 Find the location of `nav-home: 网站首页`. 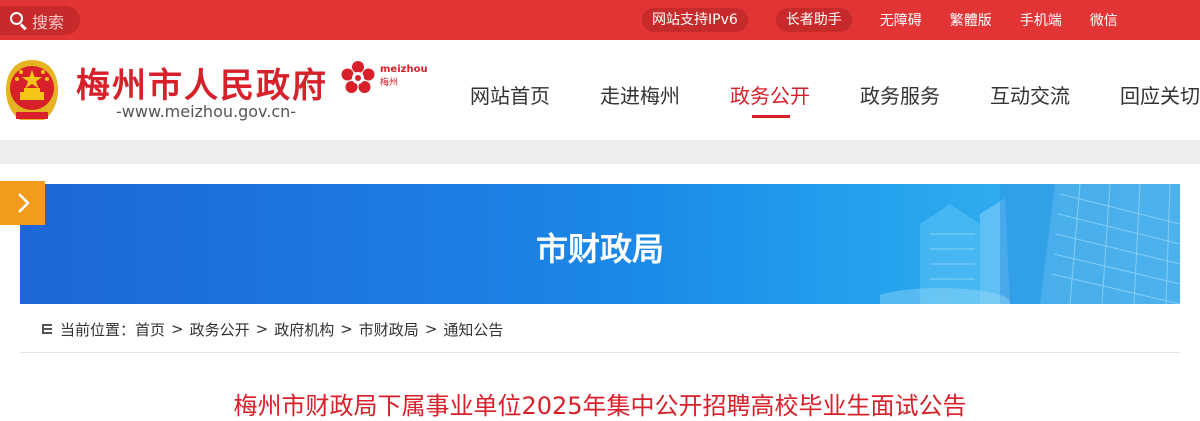

nav-home: 网站首页 is located at coordinates (510, 94).